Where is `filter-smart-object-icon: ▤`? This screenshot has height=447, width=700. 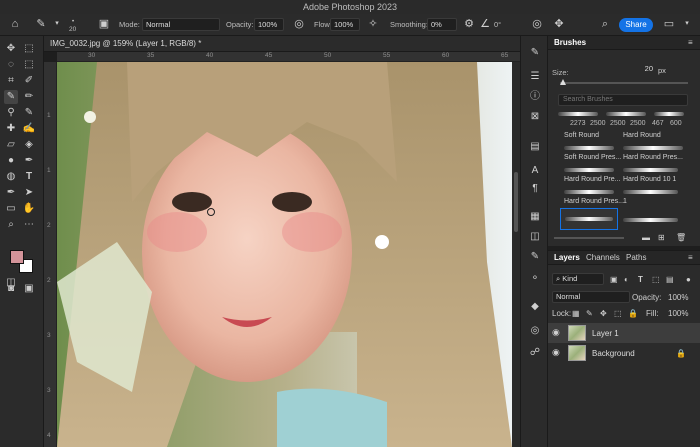 filter-smart-object-icon: ▤ is located at coordinates (670, 279).